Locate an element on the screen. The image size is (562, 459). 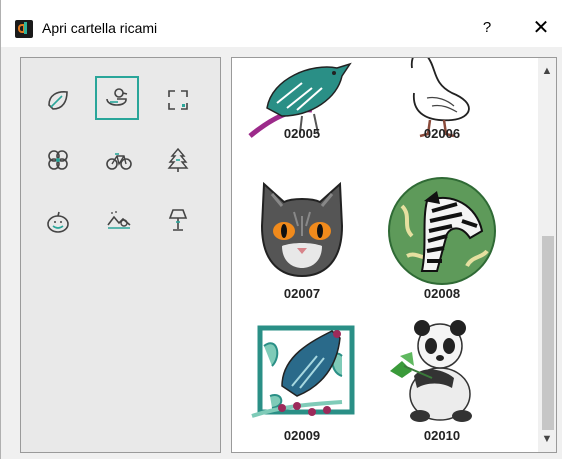
category-bicycle-button is located at coordinates (119, 160).